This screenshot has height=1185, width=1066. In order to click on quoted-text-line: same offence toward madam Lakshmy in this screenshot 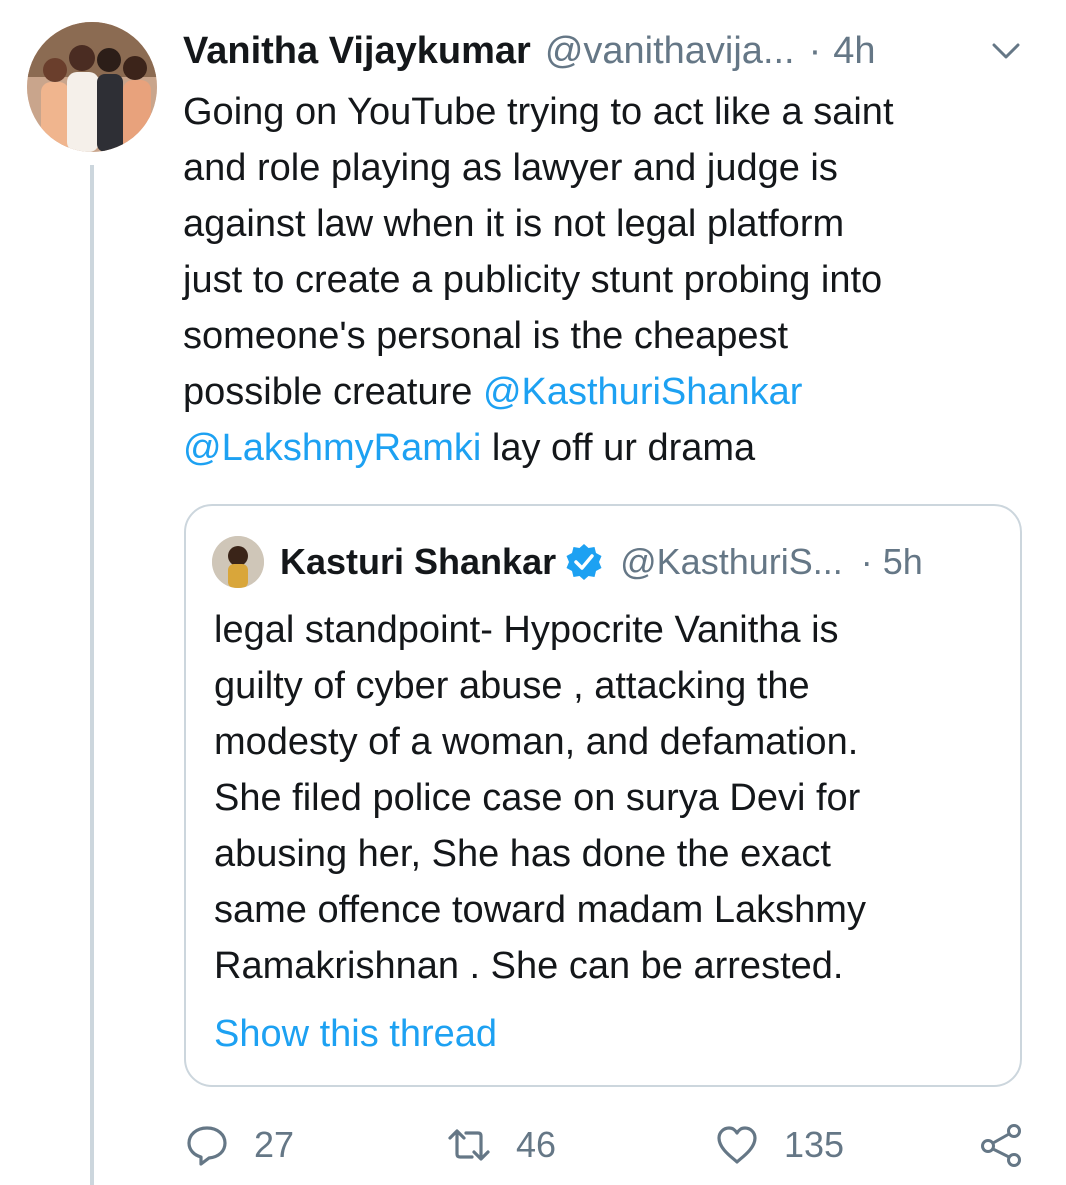, I will do `click(540, 910)`.